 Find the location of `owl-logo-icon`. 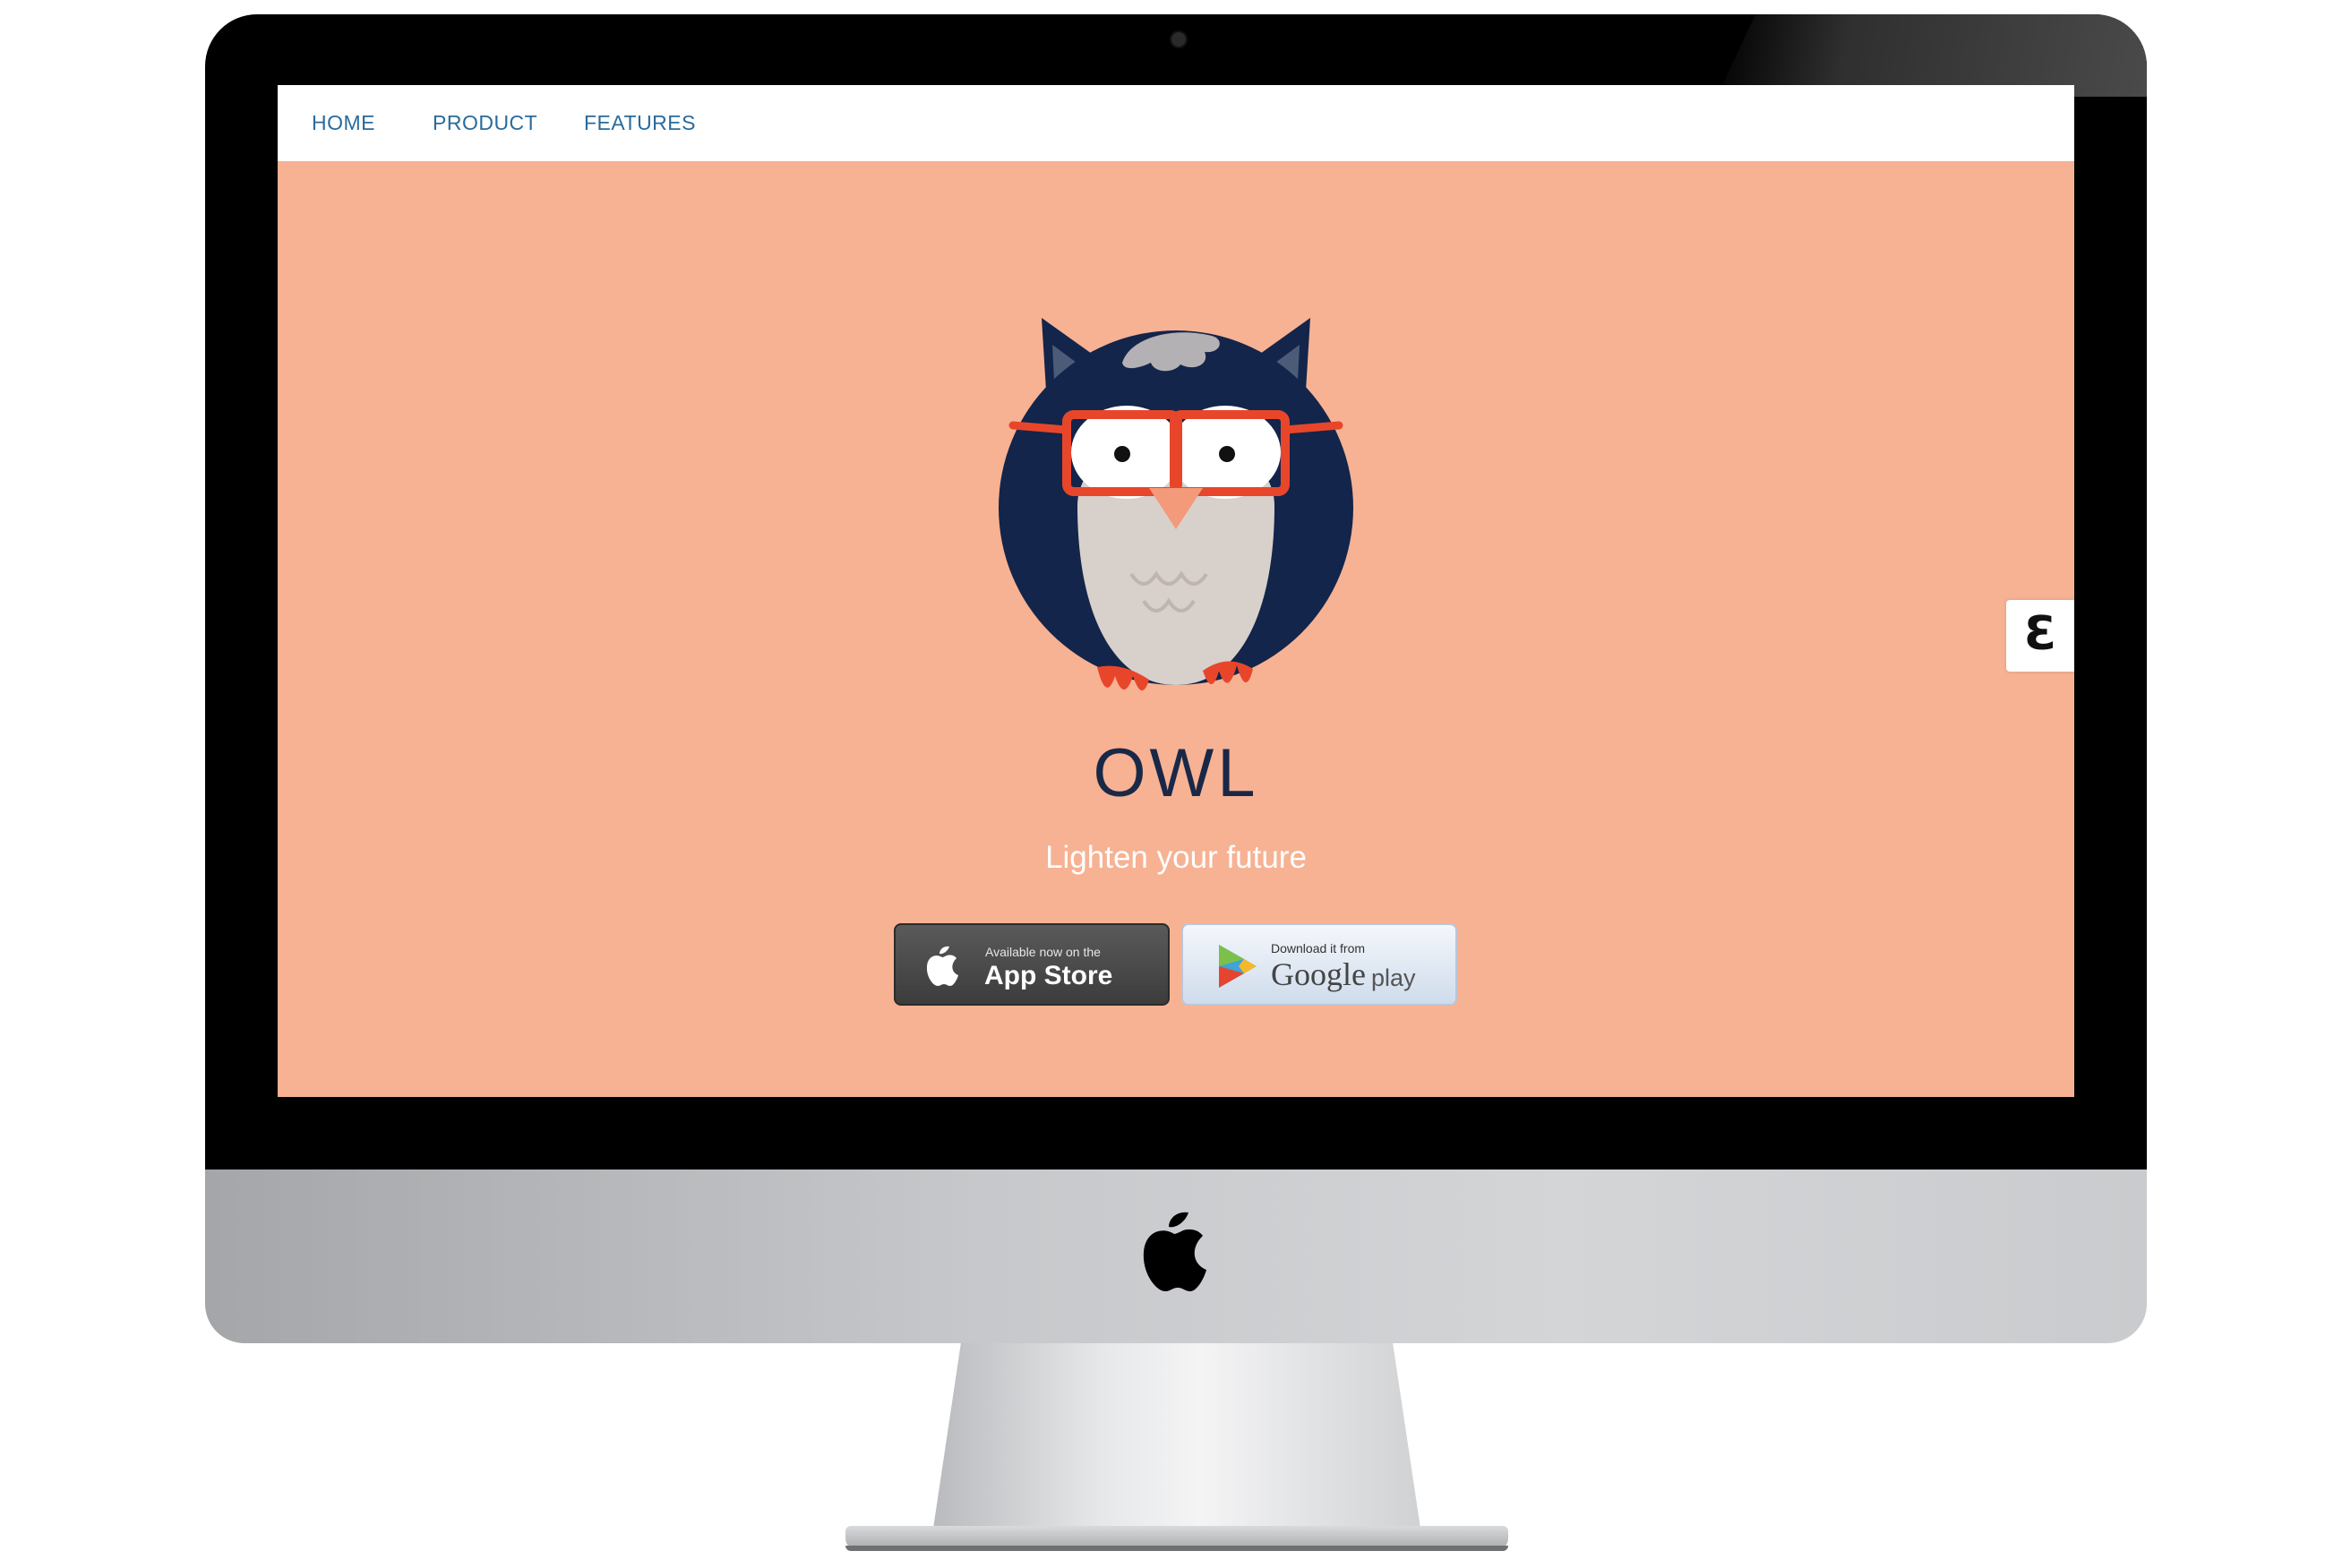

owl-logo-icon is located at coordinates (1176, 505).